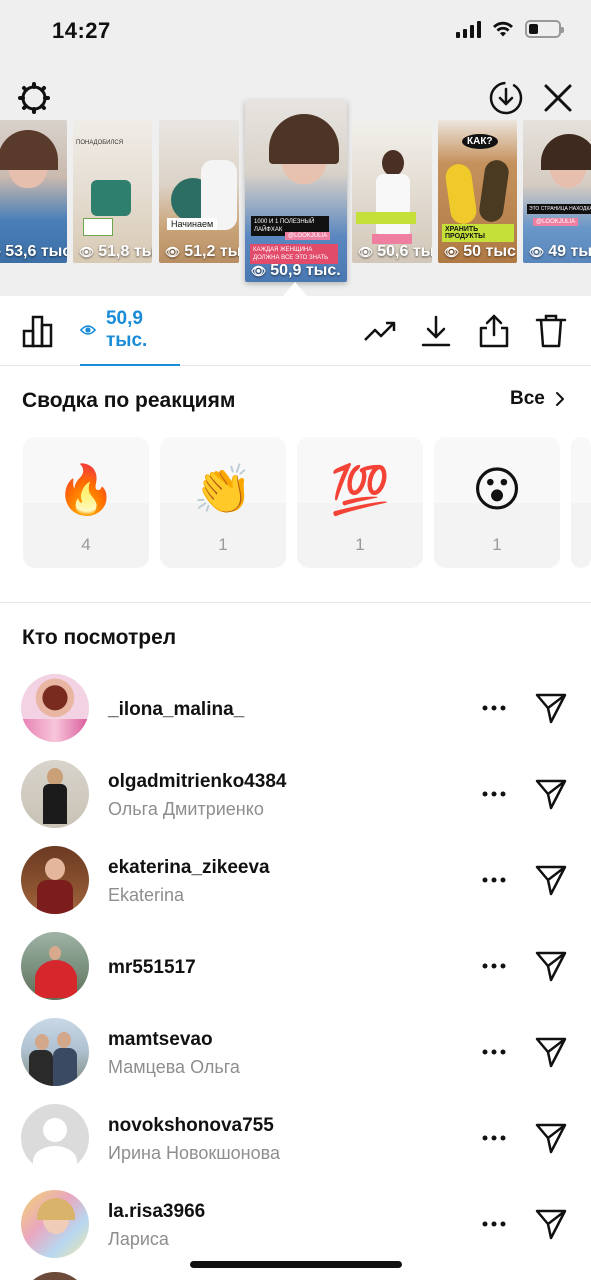 The height and width of the screenshot is (1280, 591). What do you see at coordinates (199, 191) in the screenshot?
I see `story-thumbnail: Начинаем 👁51,2 тыс` at bounding box center [199, 191].